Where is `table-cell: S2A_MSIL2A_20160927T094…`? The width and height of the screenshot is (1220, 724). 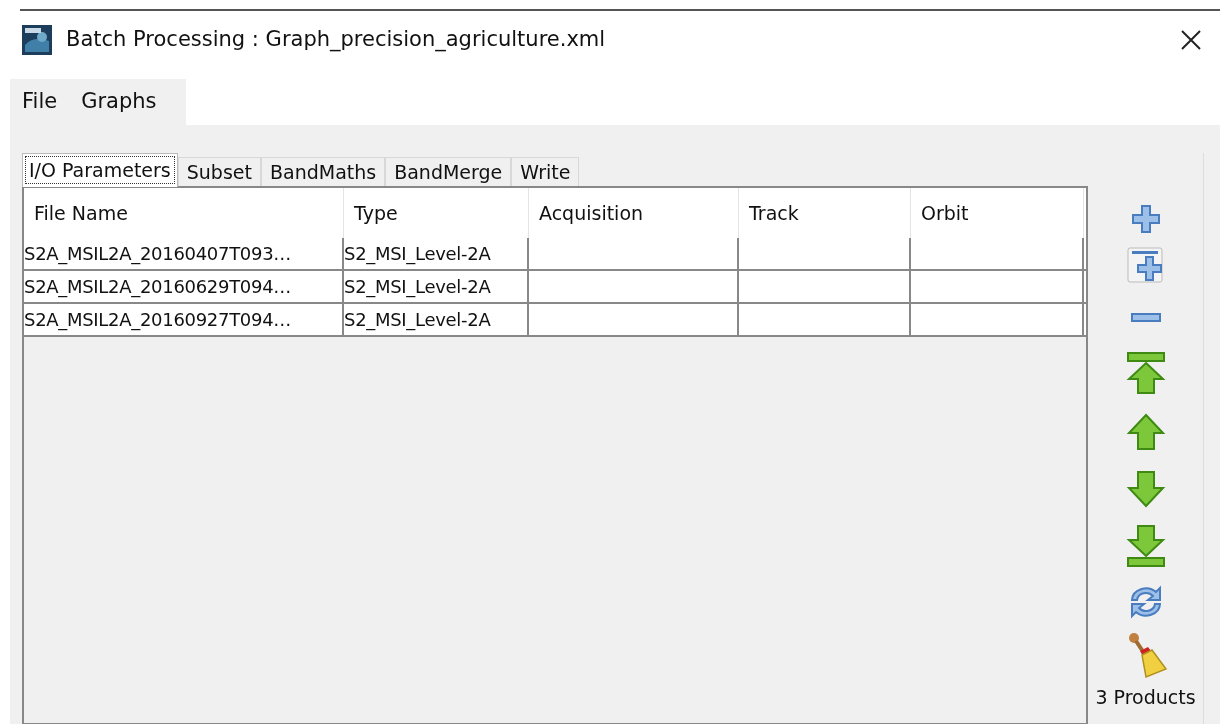
table-cell: S2A_MSIL2A_20160927T094… is located at coordinates (184, 319).